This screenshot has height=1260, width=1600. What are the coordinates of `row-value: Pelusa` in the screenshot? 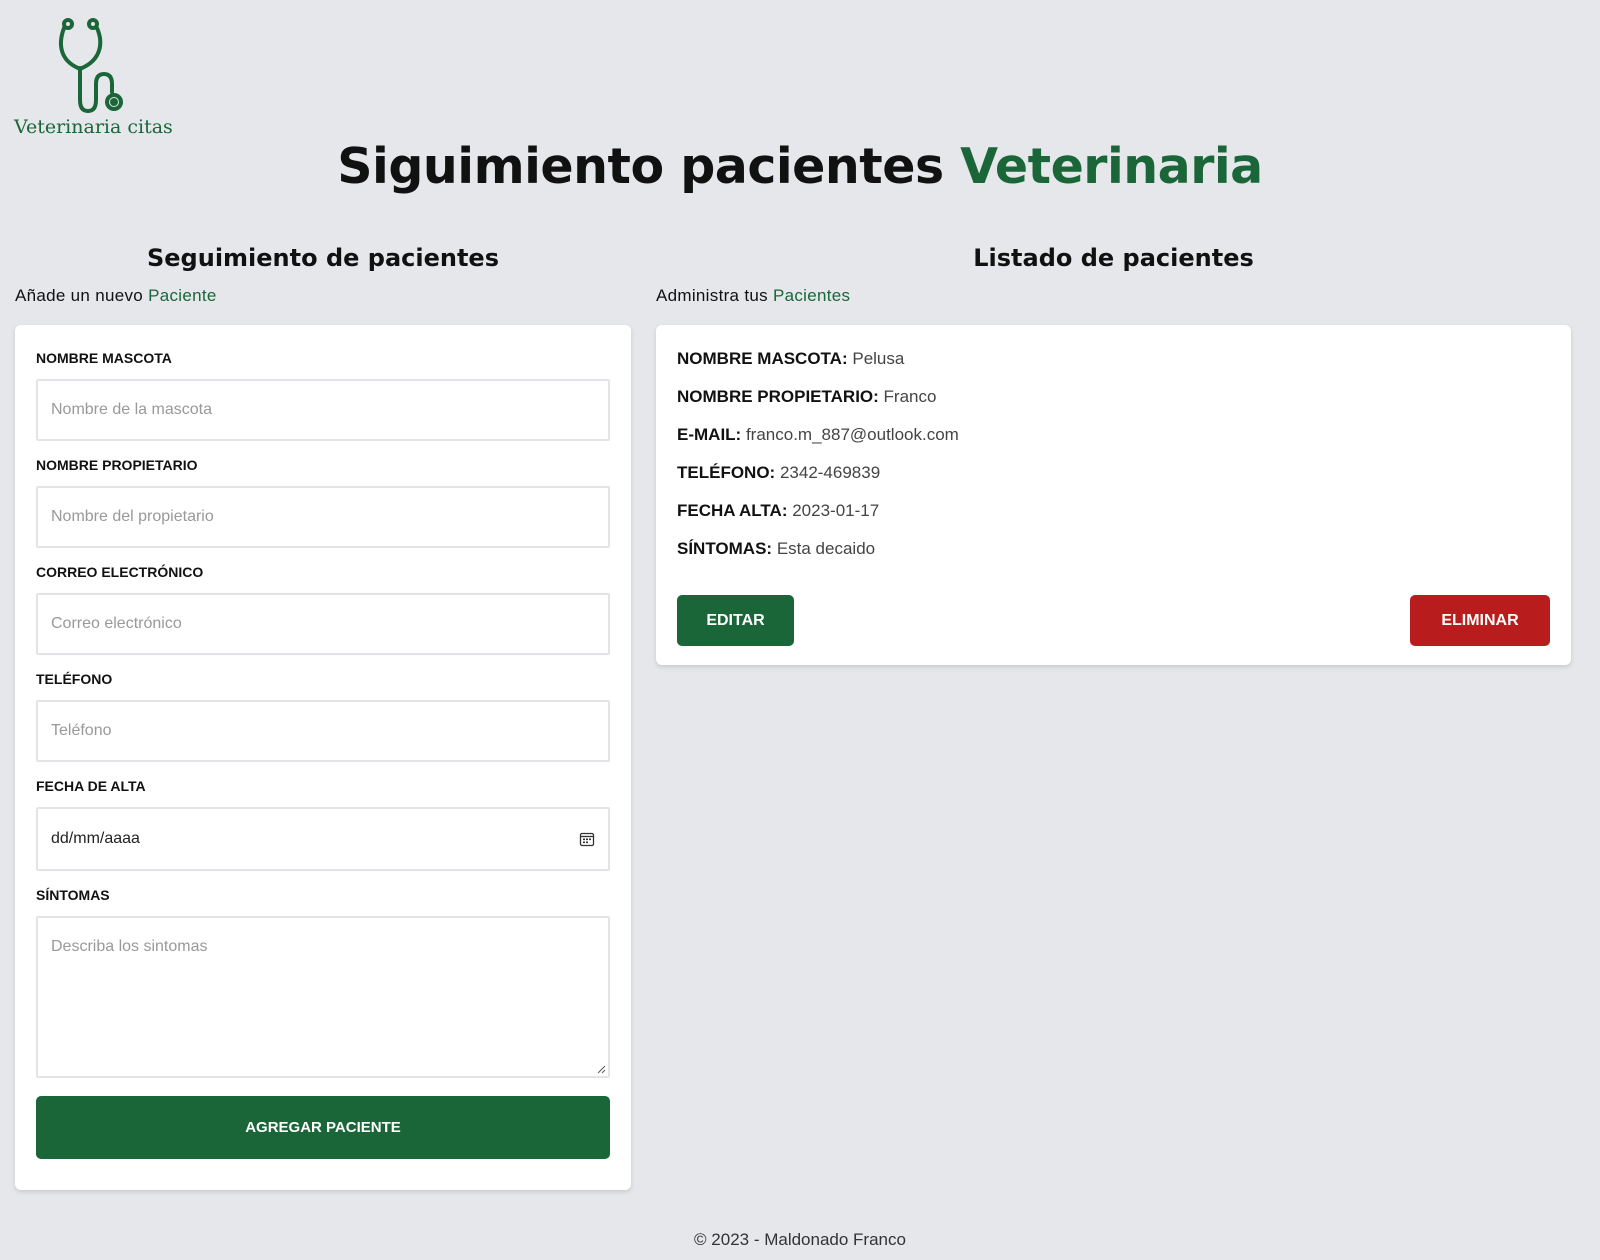 It's located at (878, 358).